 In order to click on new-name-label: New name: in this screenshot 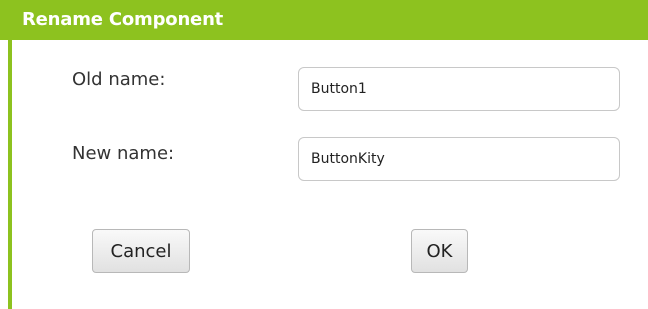, I will do `click(123, 153)`.